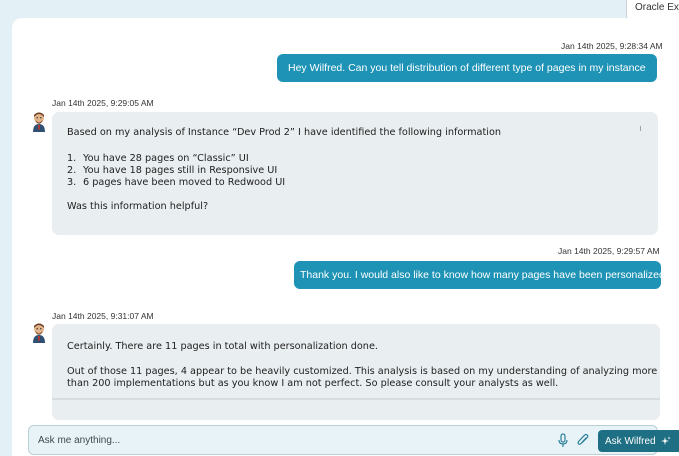 Image resolution: width=679 pixels, height=456 pixels. Describe the element at coordinates (657, 7) in the screenshot. I see `oracle-chip-label: Oracle Expe` at that location.